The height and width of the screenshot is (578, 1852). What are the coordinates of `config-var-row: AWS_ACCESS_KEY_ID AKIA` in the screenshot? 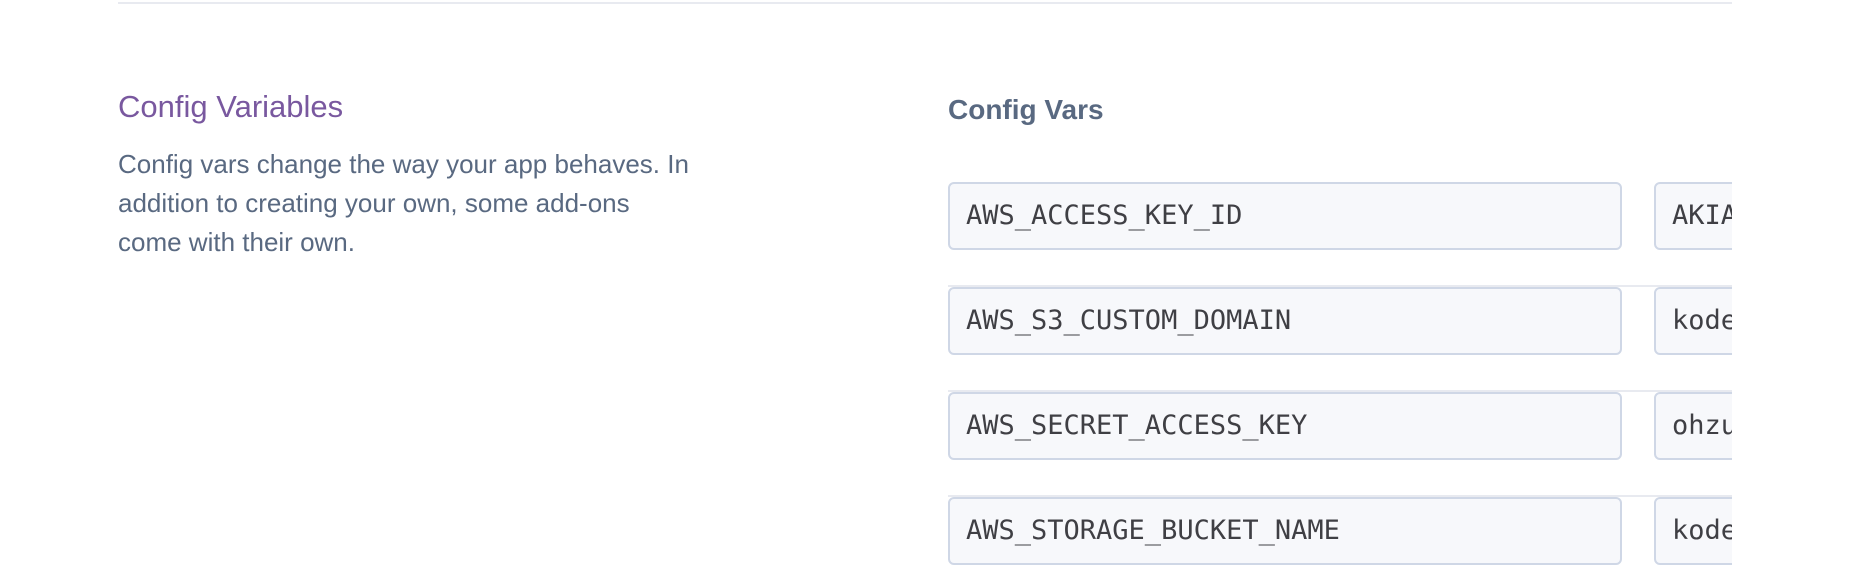 It's located at (1340, 234).